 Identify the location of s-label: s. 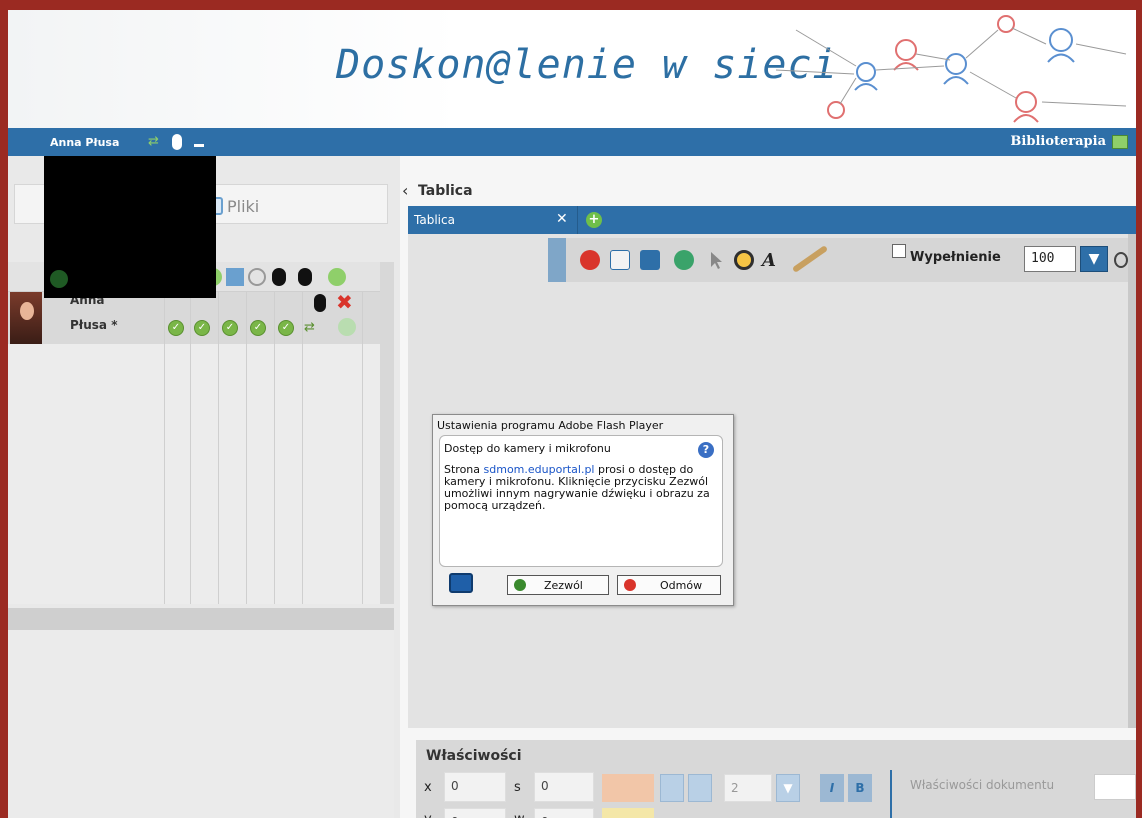
(517, 787).